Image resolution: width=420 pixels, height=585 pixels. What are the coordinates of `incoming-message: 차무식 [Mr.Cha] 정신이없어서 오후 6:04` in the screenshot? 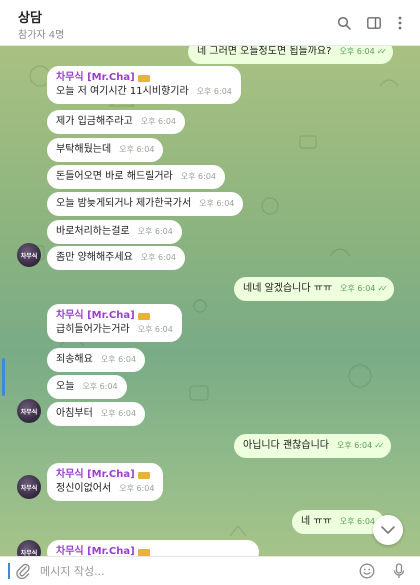 It's located at (105, 482).